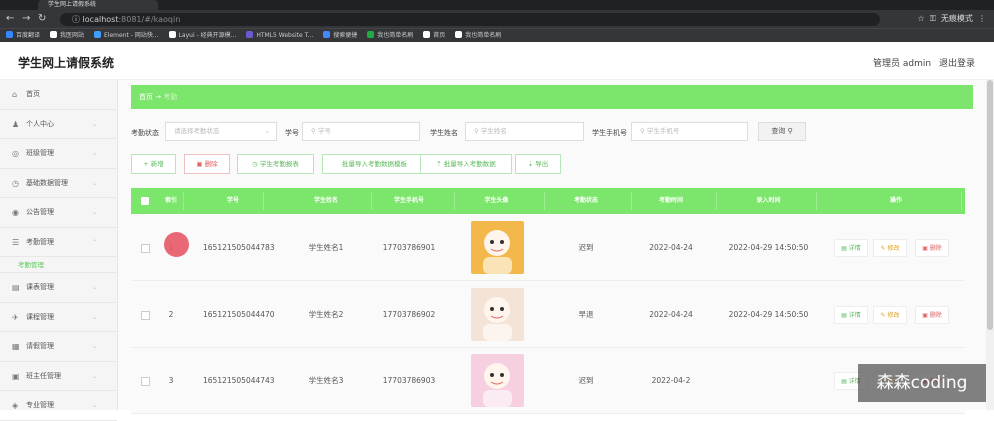 The width and height of the screenshot is (994, 421). Describe the element at coordinates (58, 154) in the screenshot. I see `sidebar-item: ◎ 班级管理 ⌄` at that location.